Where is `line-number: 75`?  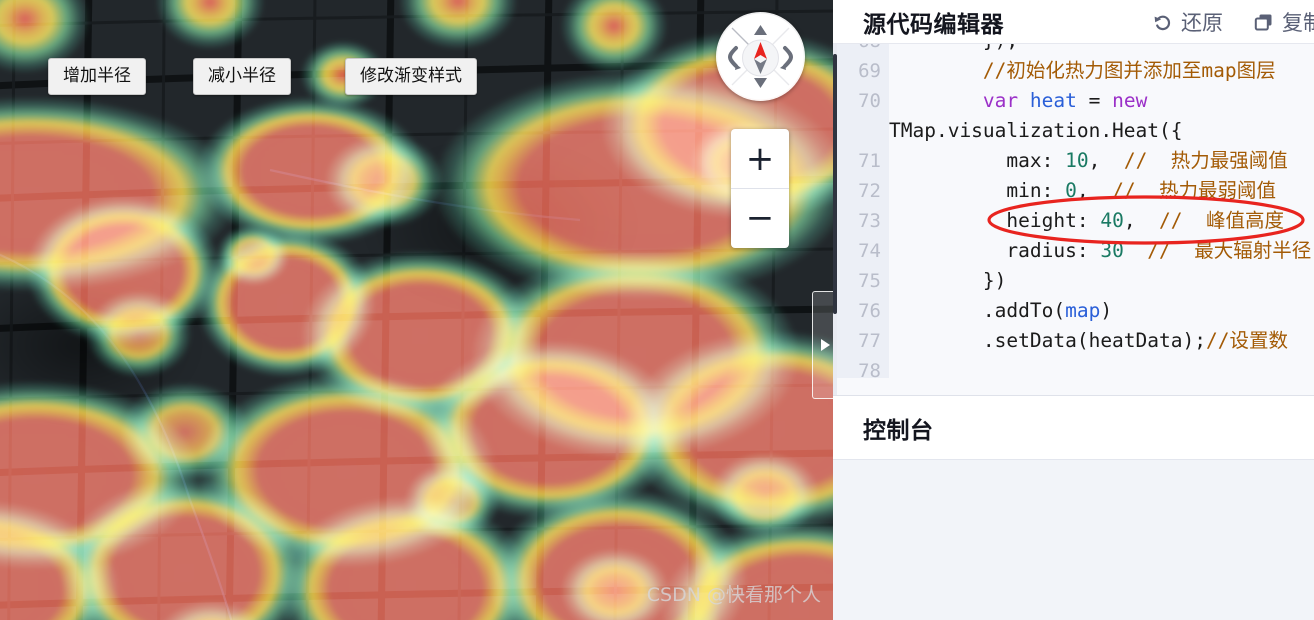
line-number: 75 is located at coordinates (869, 281).